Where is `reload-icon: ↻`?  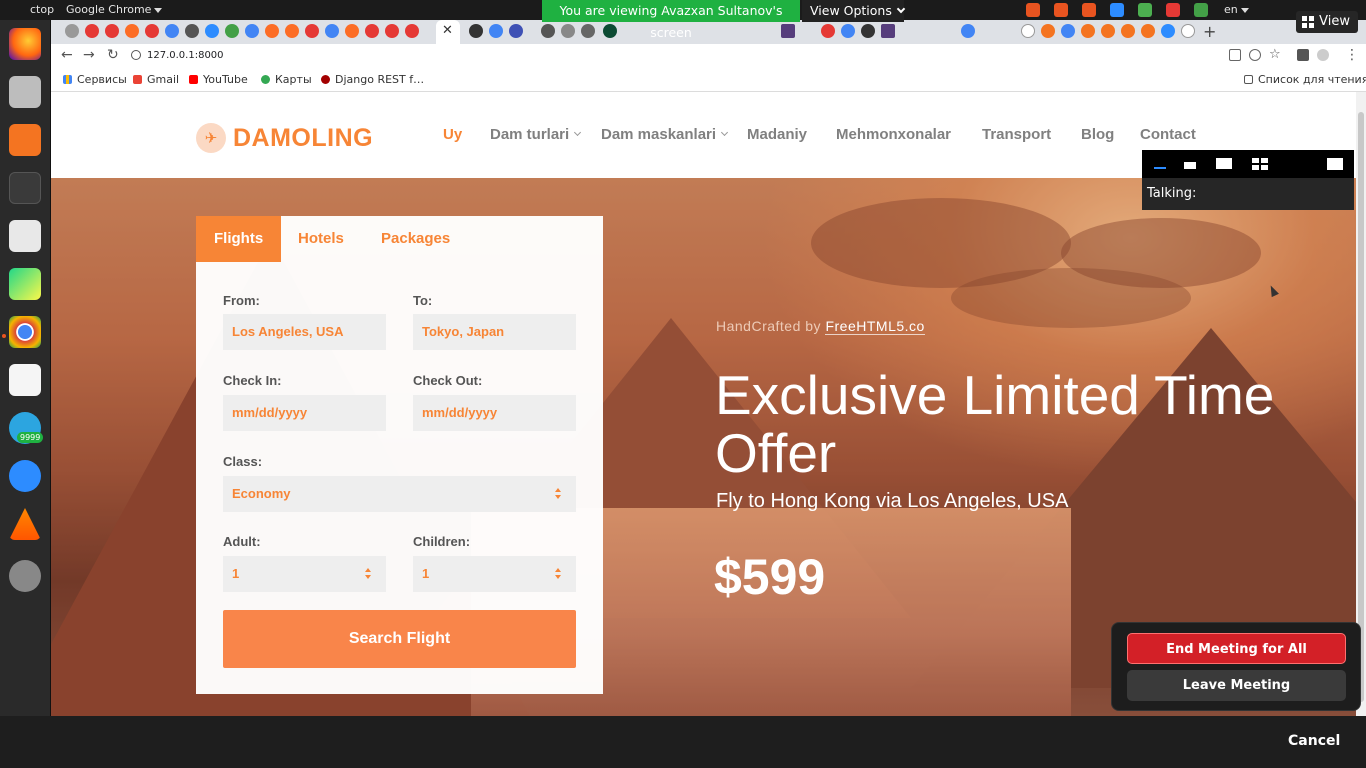 reload-icon: ↻ is located at coordinates (113, 55).